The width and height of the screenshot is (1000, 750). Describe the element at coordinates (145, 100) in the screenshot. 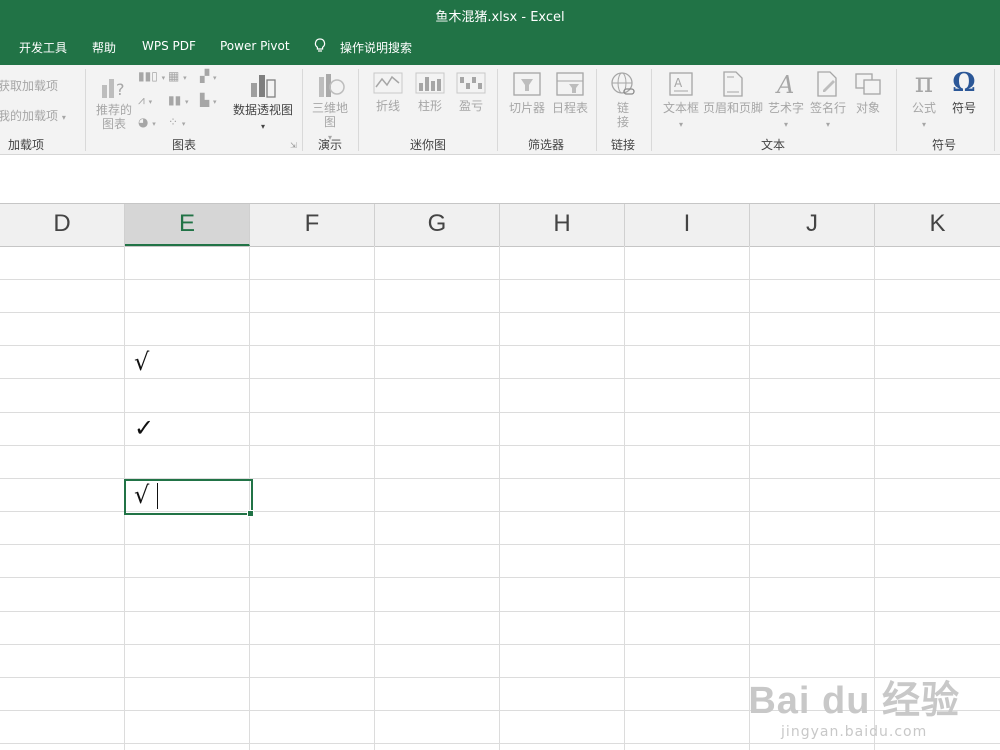

I see `line-chart-icon: ⩘ ▾` at that location.